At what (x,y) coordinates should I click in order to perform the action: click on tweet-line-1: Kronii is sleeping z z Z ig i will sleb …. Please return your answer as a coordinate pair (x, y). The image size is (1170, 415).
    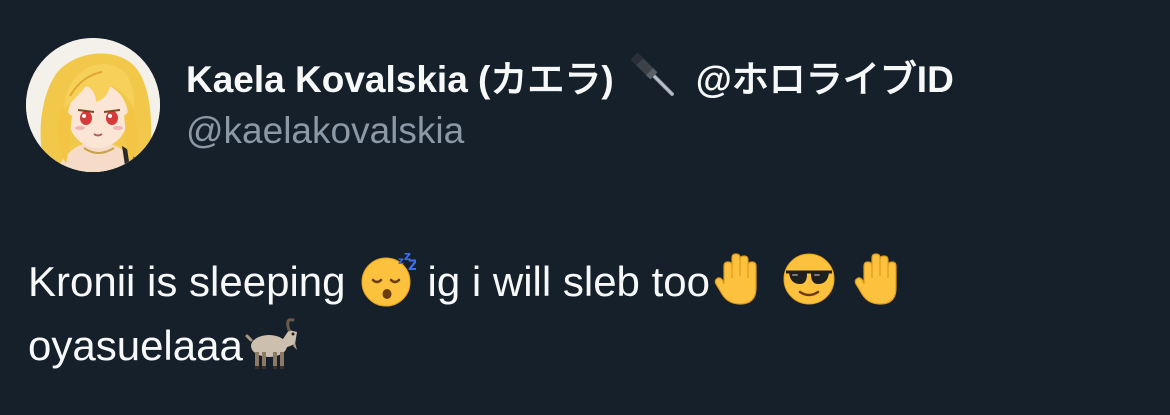
    Looking at the image, I should click on (468, 282).